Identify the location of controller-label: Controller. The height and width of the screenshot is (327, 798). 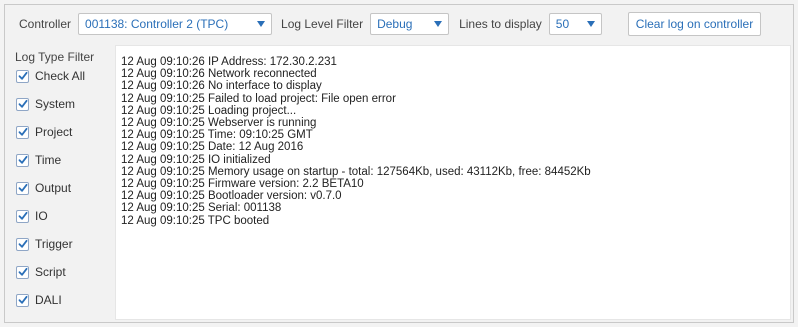
(45, 24).